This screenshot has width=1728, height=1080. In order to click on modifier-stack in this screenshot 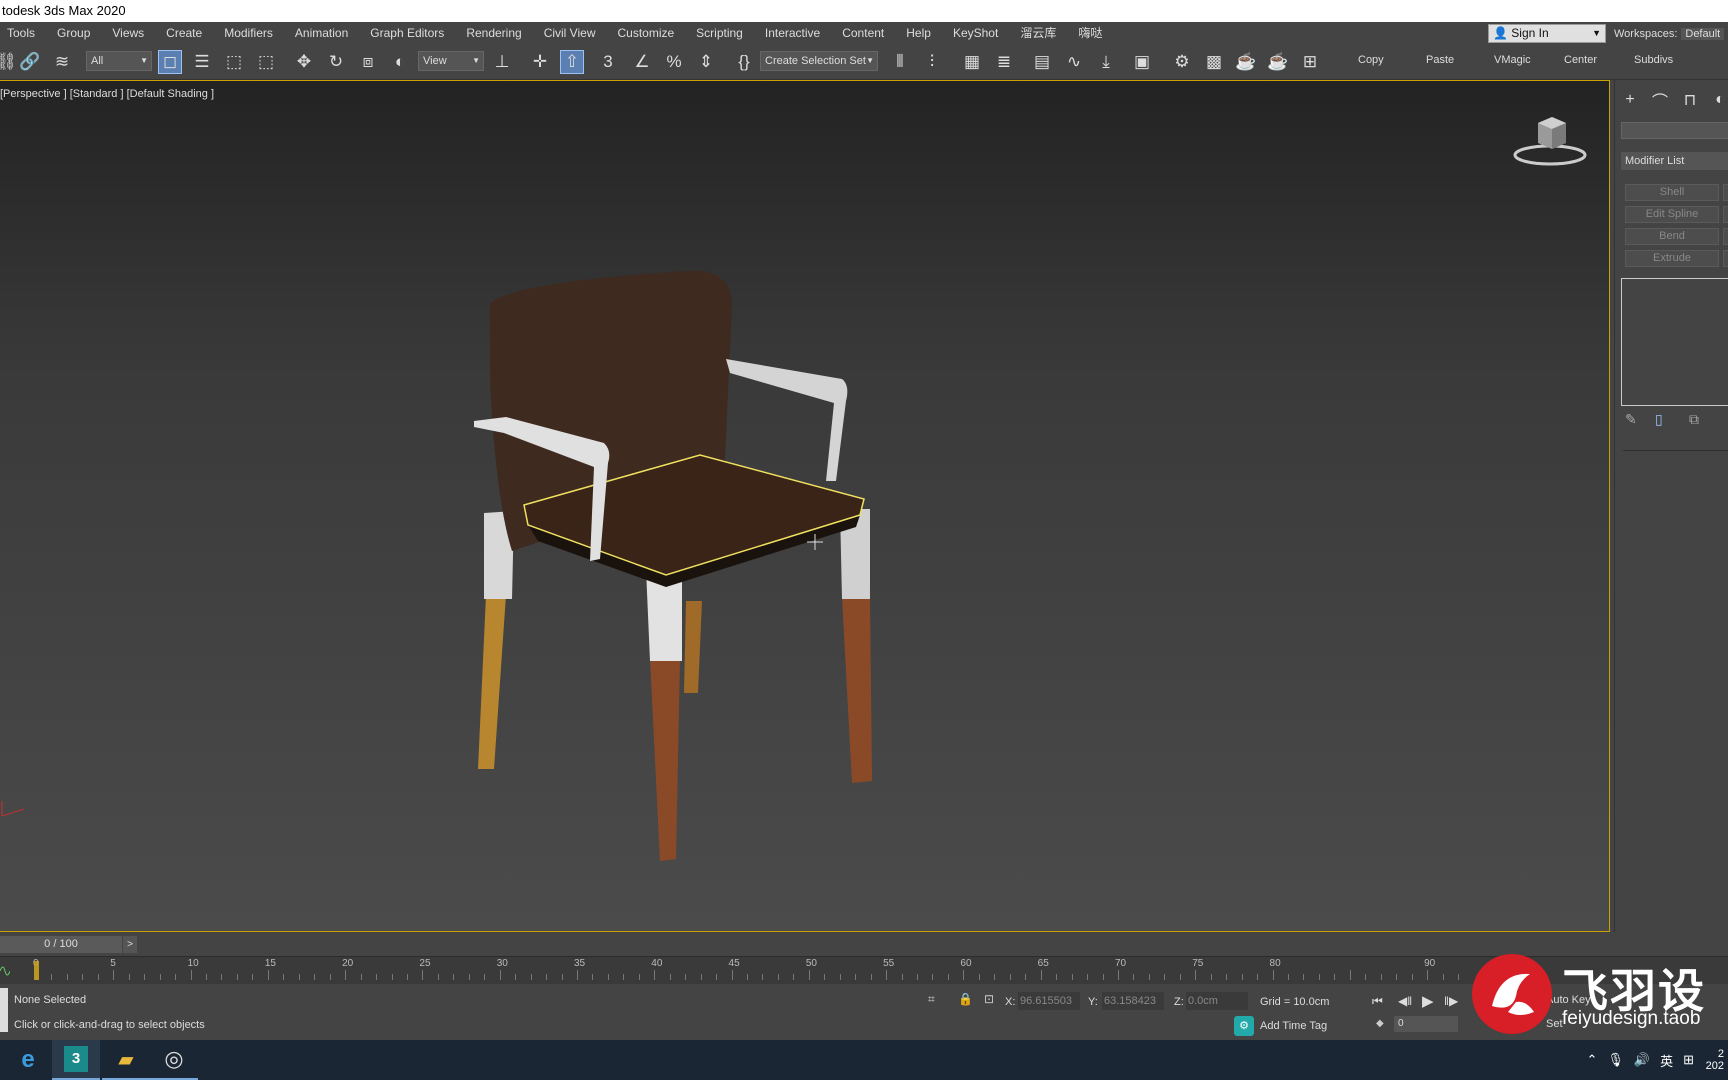, I will do `click(1674, 342)`.